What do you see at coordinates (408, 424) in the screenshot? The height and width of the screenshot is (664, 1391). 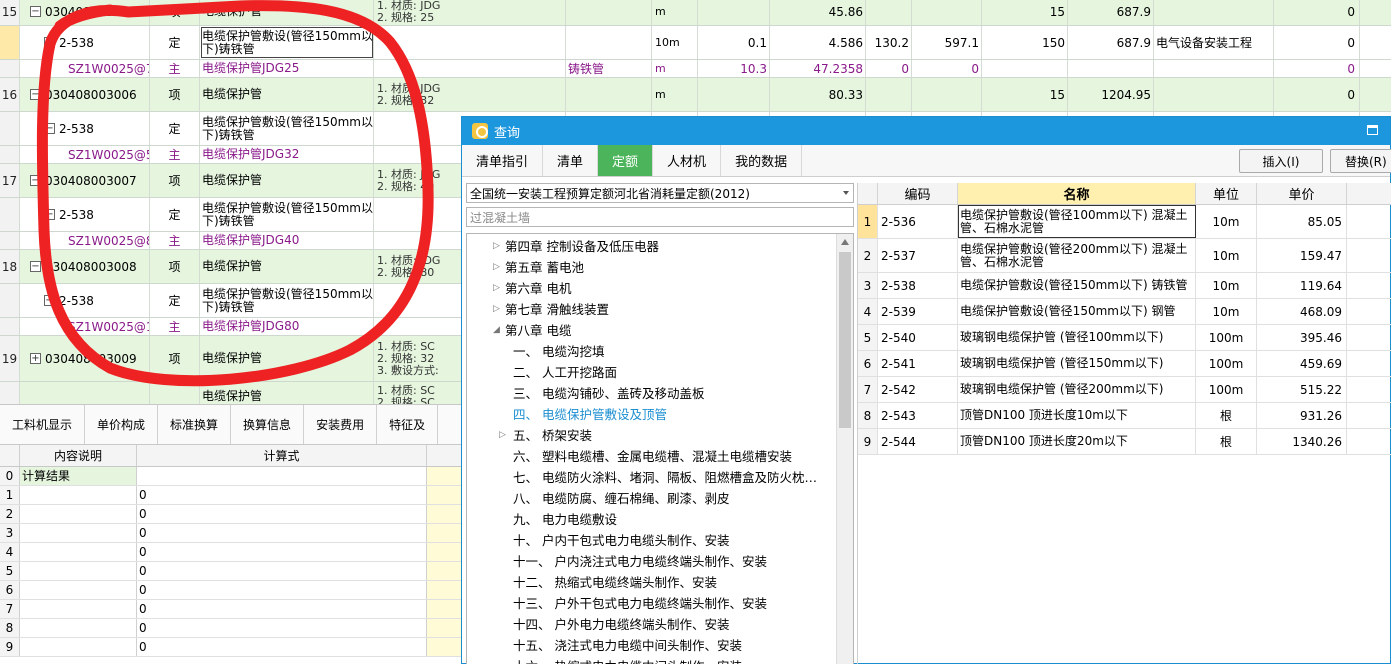 I see `detail-tab: 特征及` at bounding box center [408, 424].